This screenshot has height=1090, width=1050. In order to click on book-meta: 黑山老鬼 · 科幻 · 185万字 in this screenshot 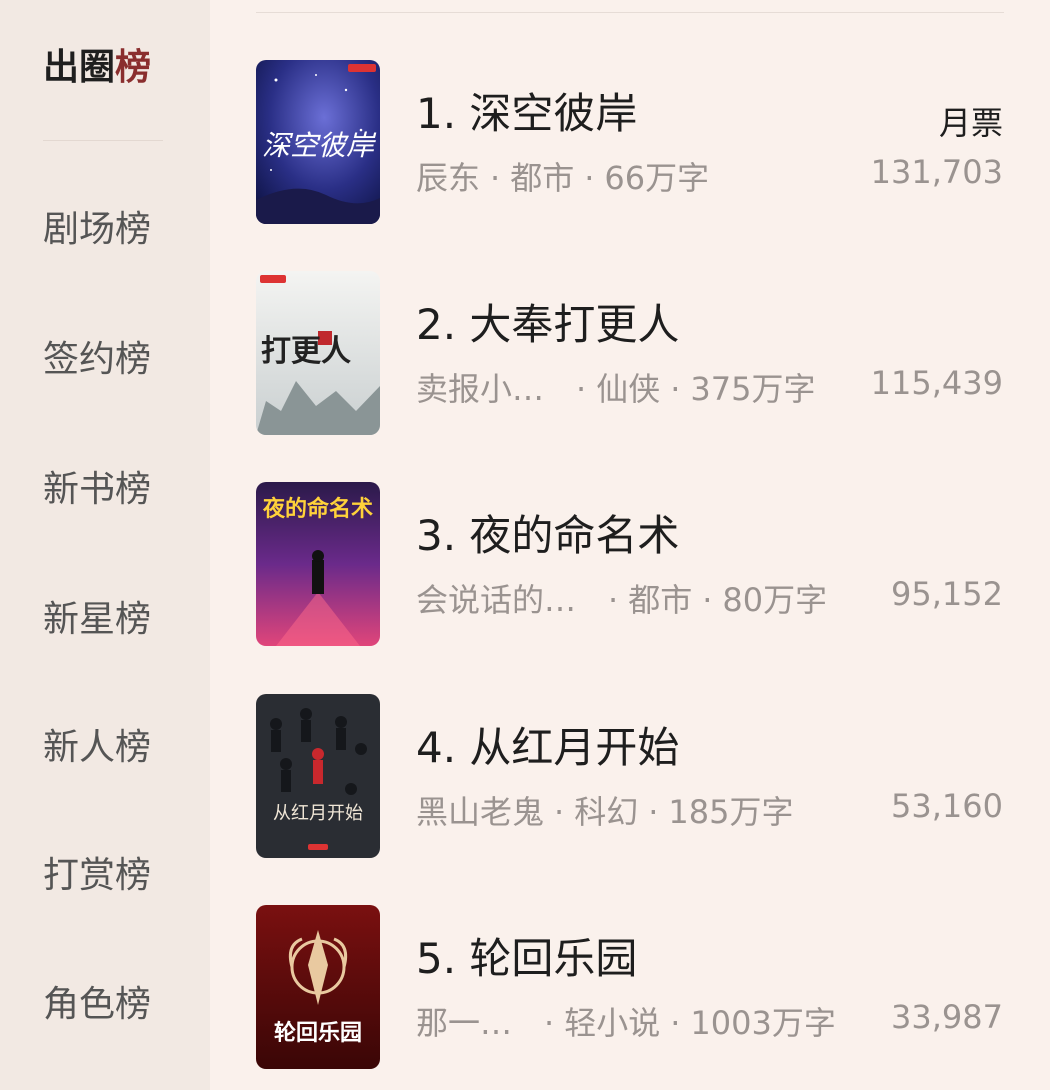, I will do `click(605, 812)`.